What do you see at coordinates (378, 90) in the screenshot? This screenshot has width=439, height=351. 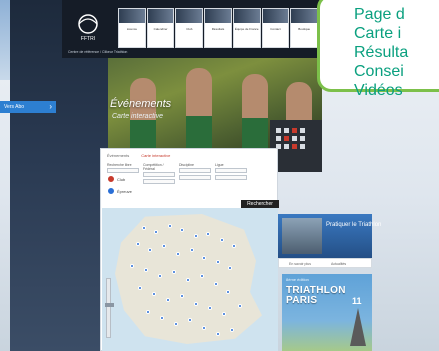 I see `callout-item: Vidéos` at bounding box center [378, 90].